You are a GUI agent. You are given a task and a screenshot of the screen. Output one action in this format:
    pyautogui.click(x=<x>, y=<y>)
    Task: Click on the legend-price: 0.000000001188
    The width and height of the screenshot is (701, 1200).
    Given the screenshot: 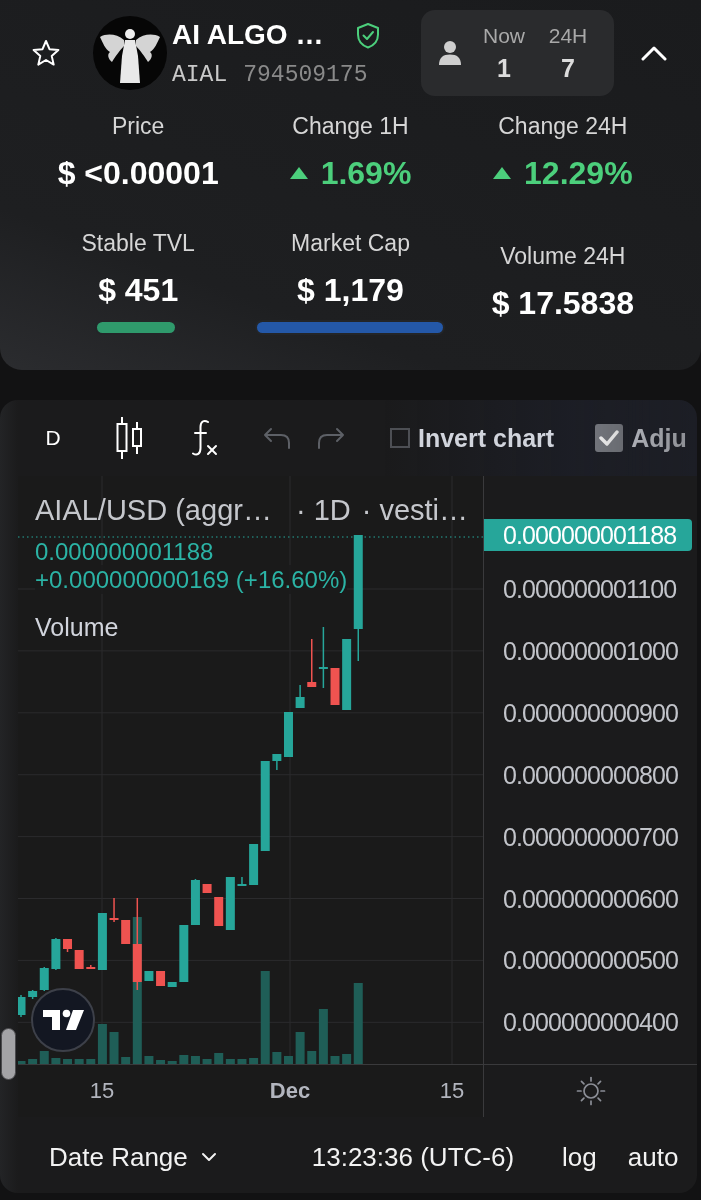 What is the action you would take?
    pyautogui.click(x=124, y=551)
    